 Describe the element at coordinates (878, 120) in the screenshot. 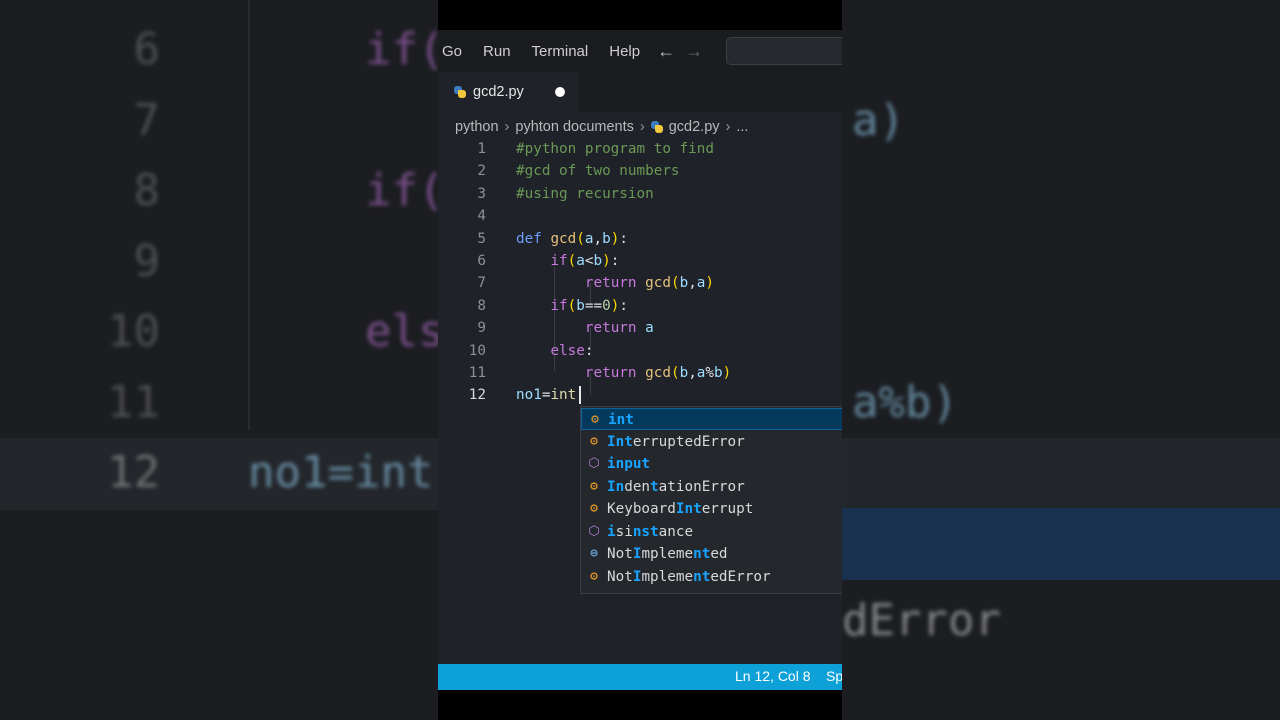

I see `zoomed-code-fragment: a)` at that location.